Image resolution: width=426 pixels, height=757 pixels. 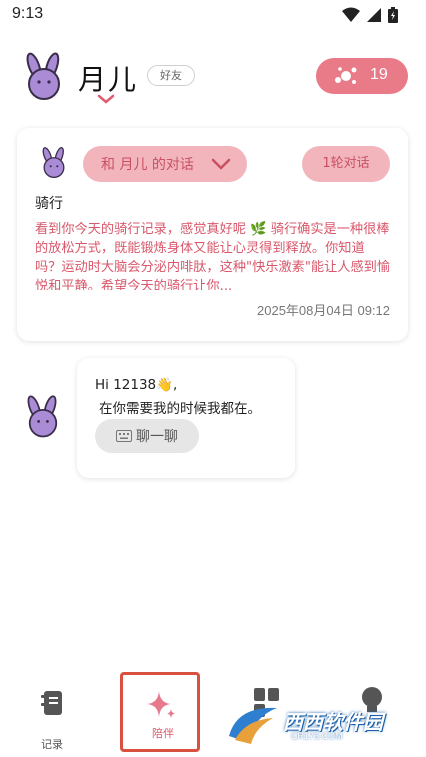 I want to click on wifi-icon, so click(x=351, y=14).